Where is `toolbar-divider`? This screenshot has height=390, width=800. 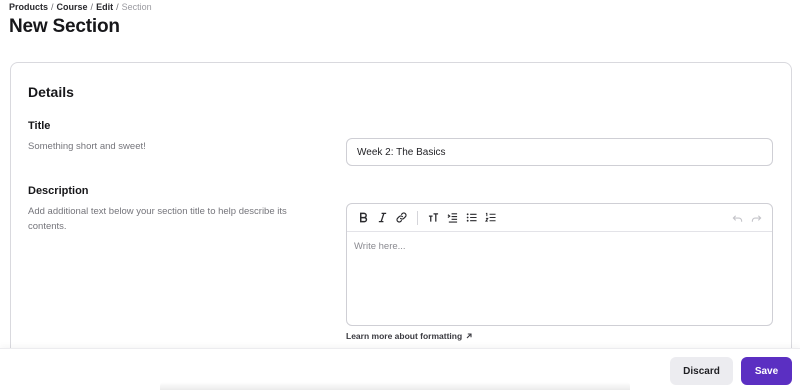 toolbar-divider is located at coordinates (417, 217).